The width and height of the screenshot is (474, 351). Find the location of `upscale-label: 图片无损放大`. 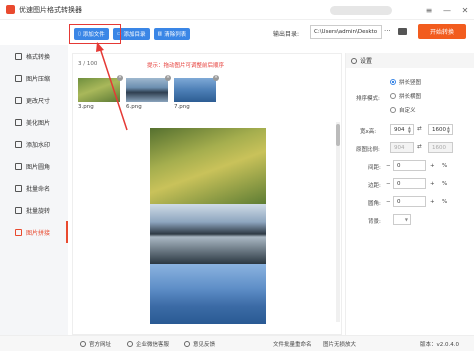

upscale-label: 图片无损放大 is located at coordinates (340, 345).